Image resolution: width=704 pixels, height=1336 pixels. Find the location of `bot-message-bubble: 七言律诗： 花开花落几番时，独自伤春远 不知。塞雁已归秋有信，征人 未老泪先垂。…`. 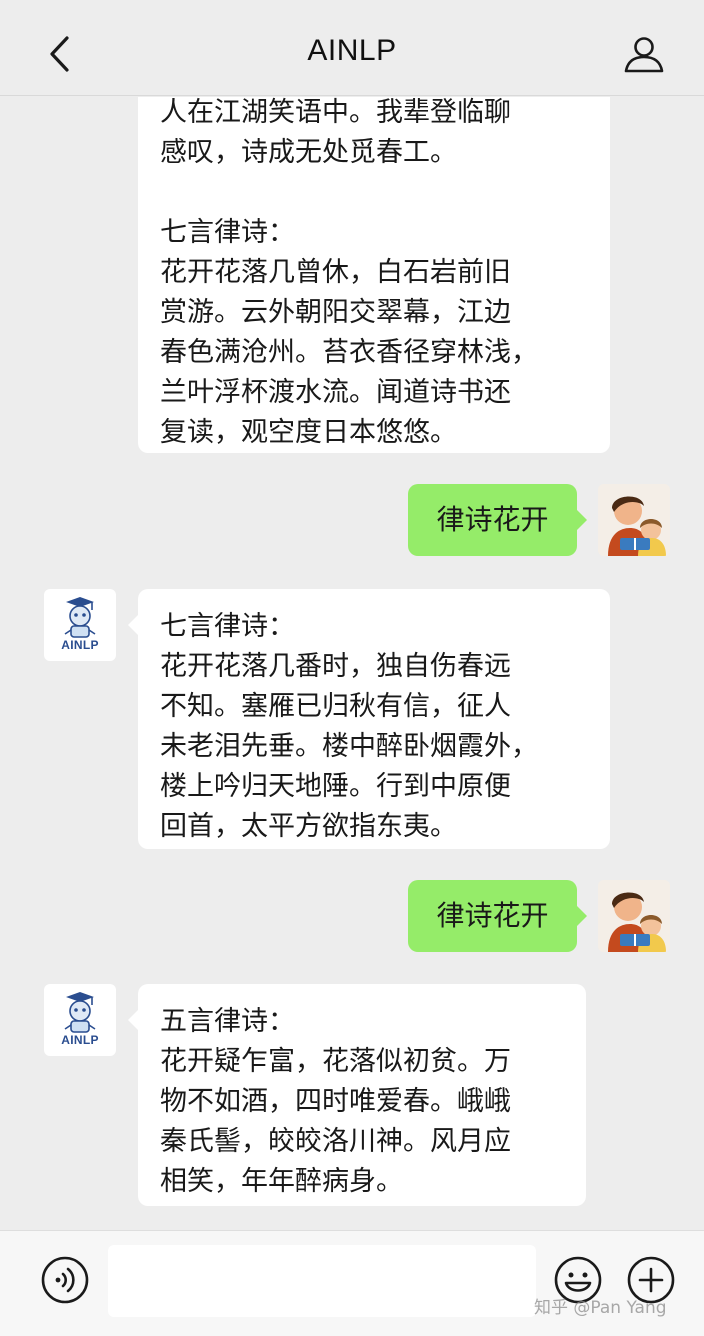

bot-message-bubble: 七言律诗： 花开花落几番时，独自伤春远 不知。塞雁已归秋有信，征人 未老泪先垂。… is located at coordinates (369, 719).